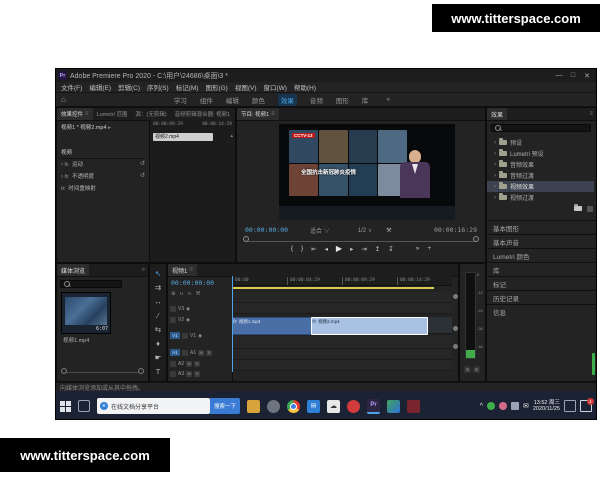 The image size is (600, 480). Describe the element at coordinates (326, 249) in the screenshot. I see `step-back-button: ◂` at that location.